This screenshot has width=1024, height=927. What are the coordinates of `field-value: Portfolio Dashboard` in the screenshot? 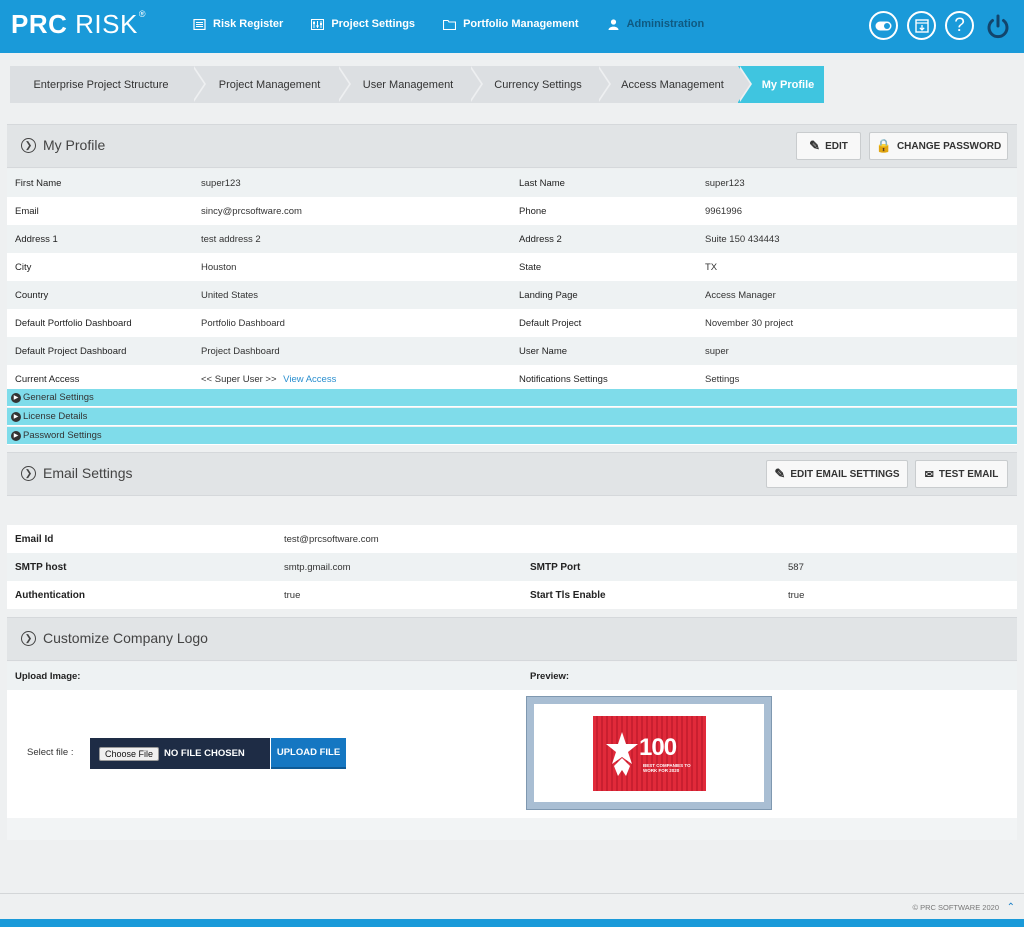 It's located at (243, 323).